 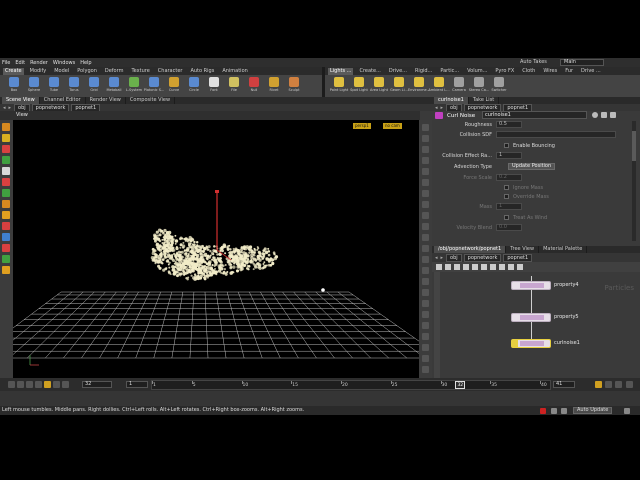 What do you see at coordinates (6, 63) in the screenshot?
I see `menu-file: File` at bounding box center [6, 63].